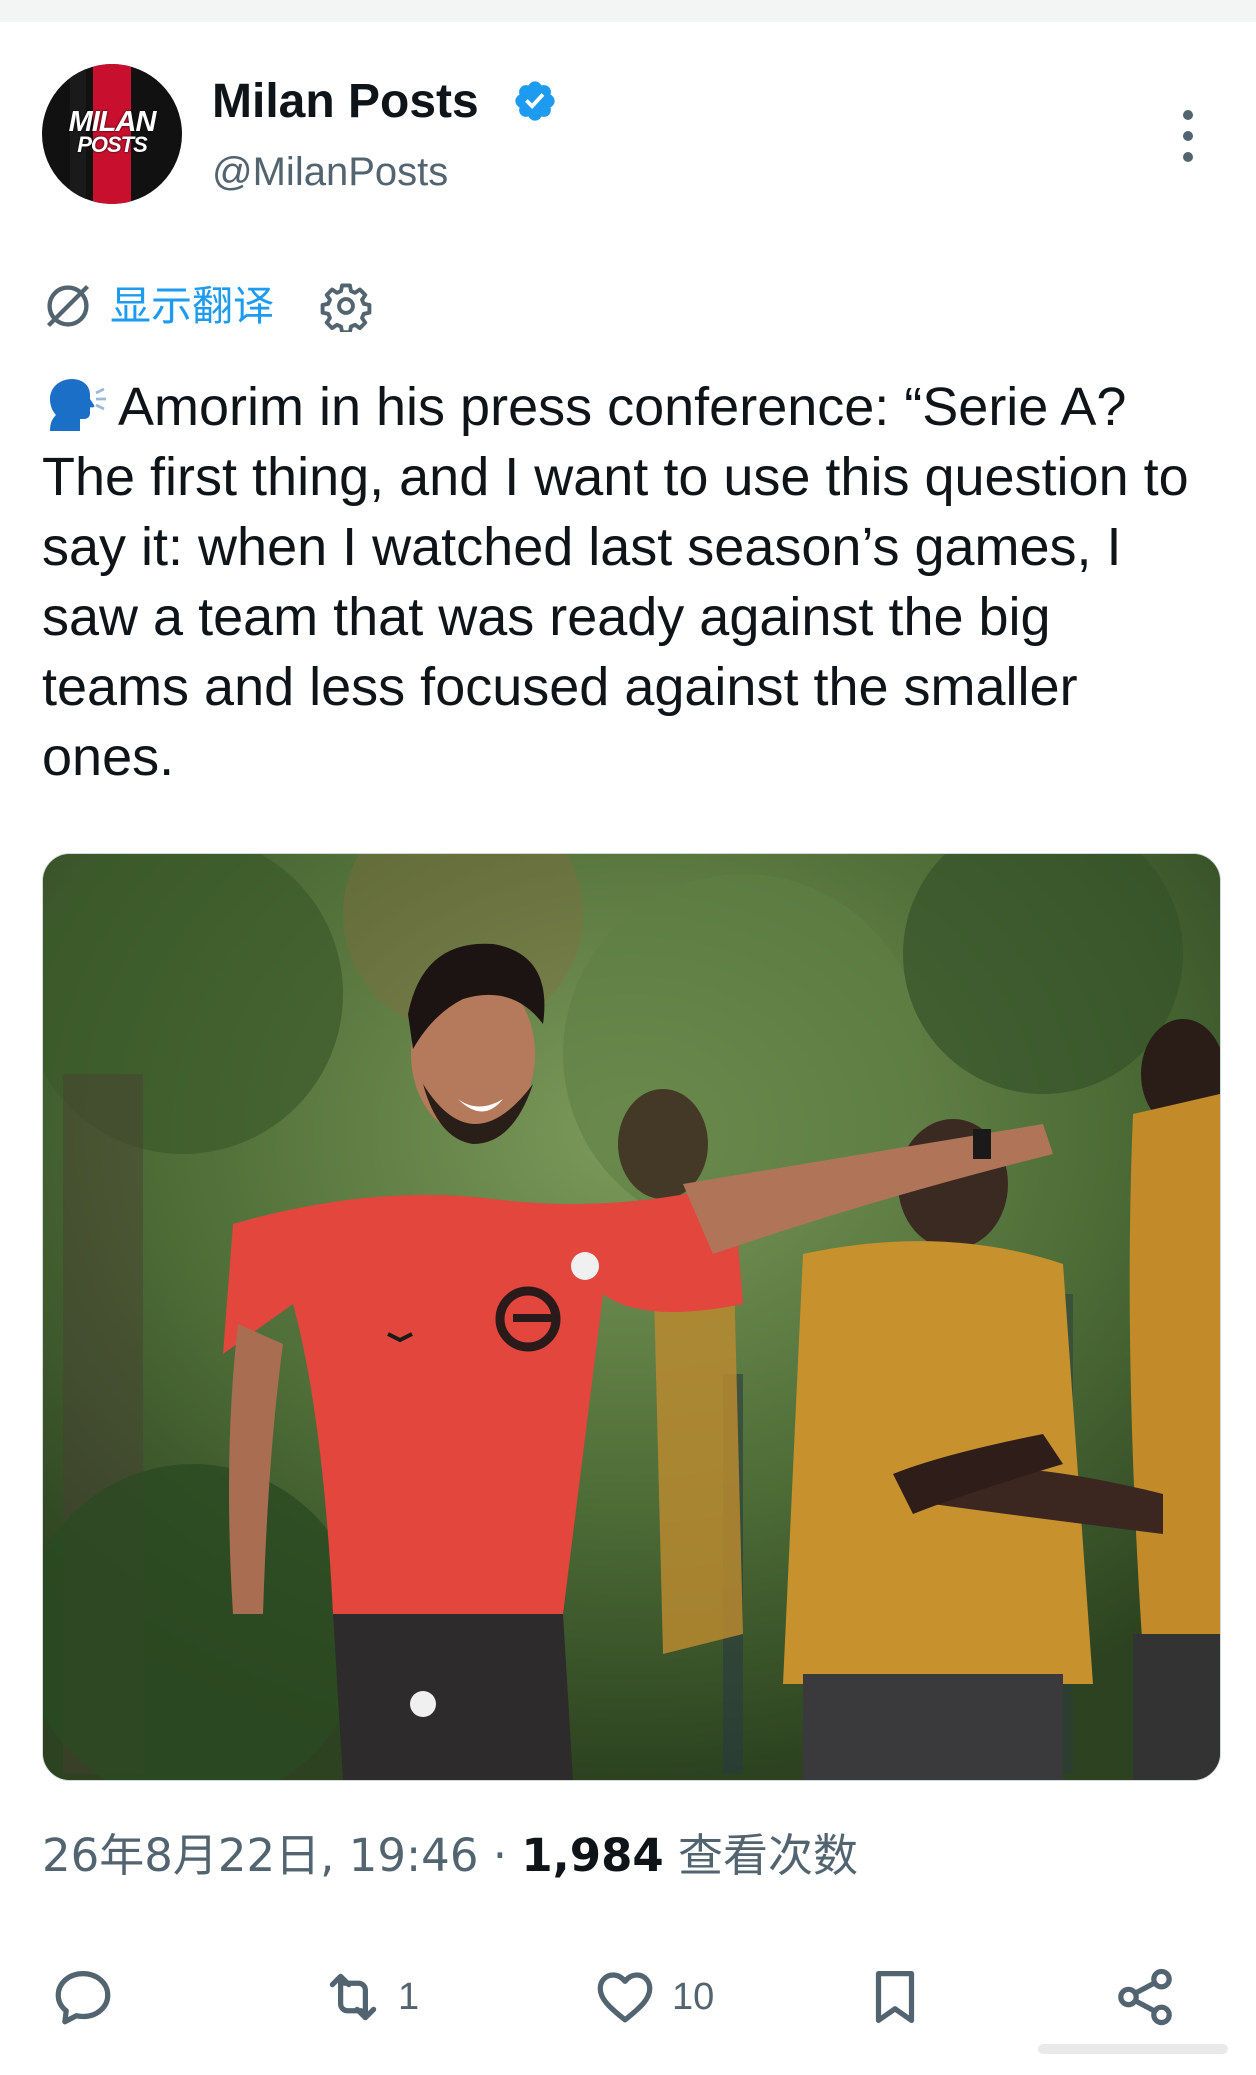  I want to click on display-name: Milan Posts, so click(345, 102).